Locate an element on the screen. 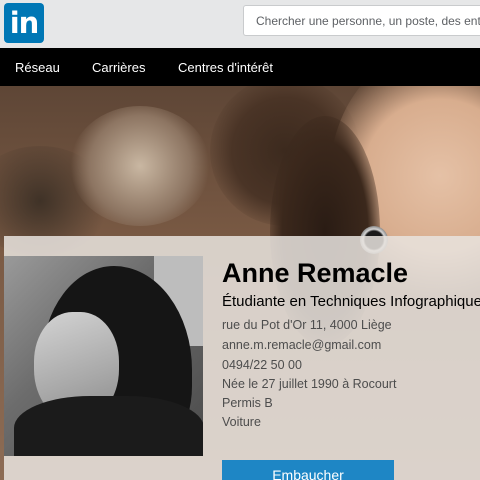  search-input is located at coordinates (361, 20).